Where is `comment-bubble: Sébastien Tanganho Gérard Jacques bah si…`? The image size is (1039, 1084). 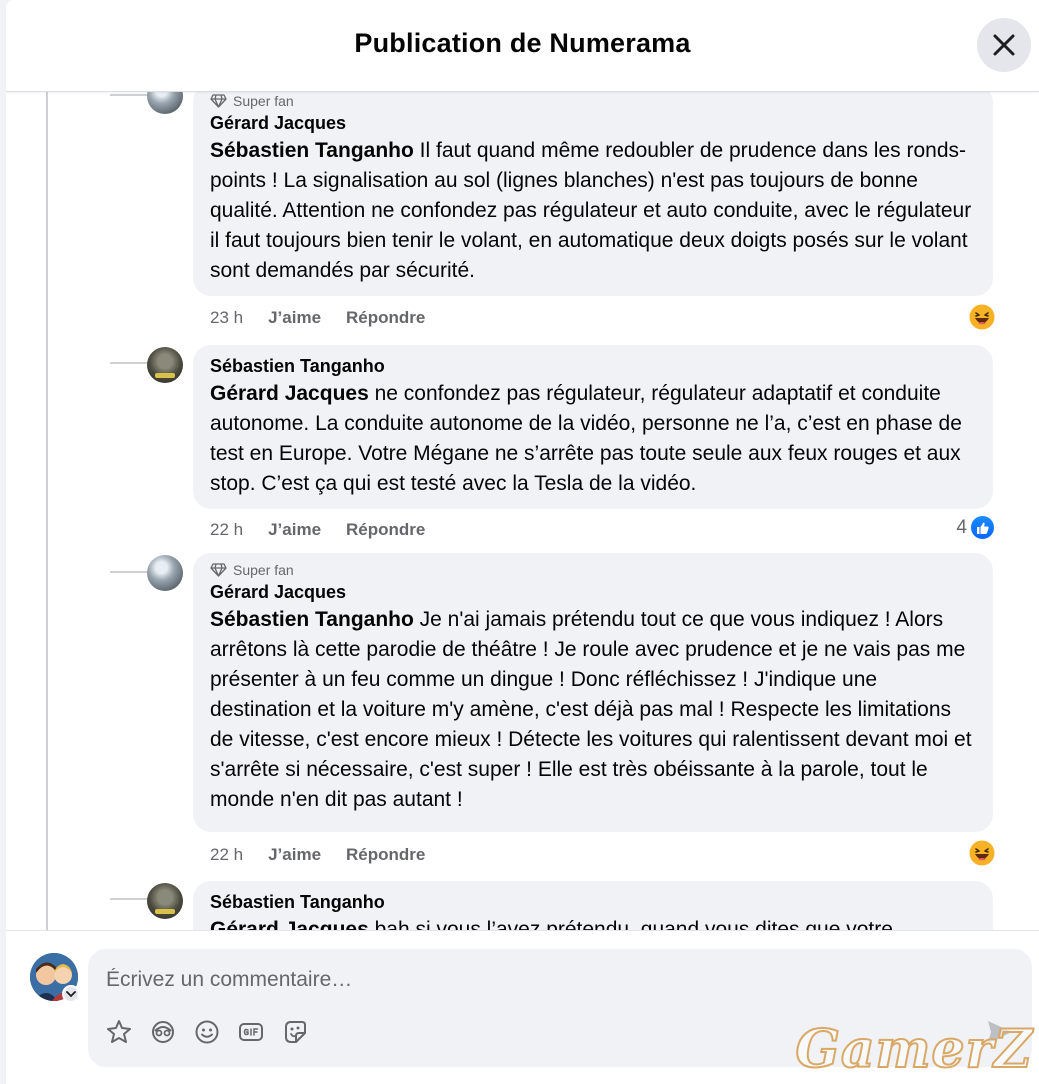 comment-bubble: Sébastien Tanganho Gérard Jacques bah si… is located at coordinates (593, 905).